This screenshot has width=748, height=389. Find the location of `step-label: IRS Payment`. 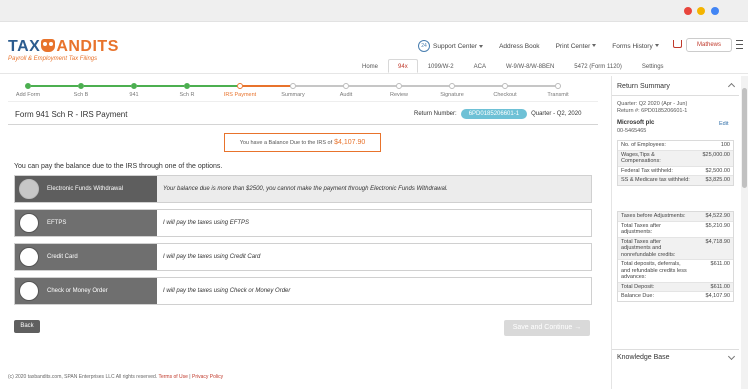

step-label: IRS Payment is located at coordinates (240, 95).